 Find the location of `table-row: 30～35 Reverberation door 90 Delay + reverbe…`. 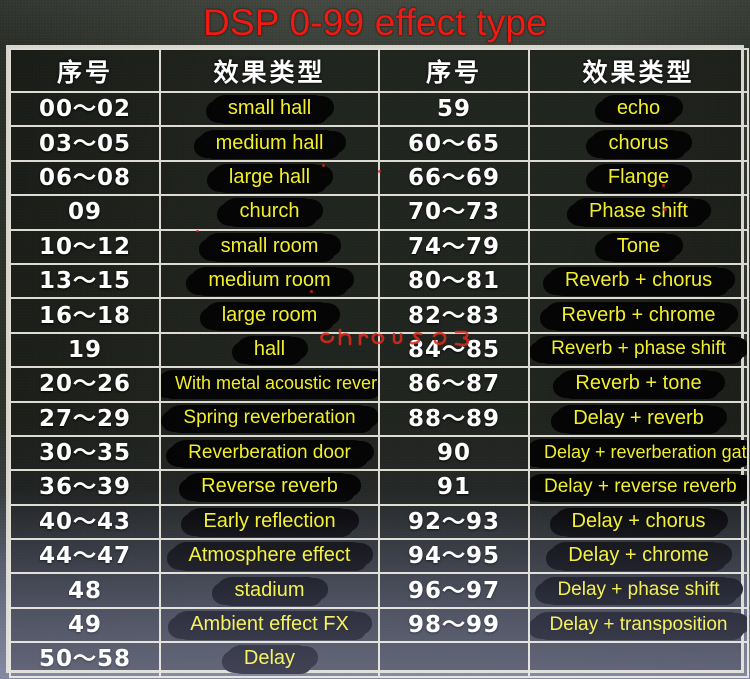

table-row: 30～35 Reverberation door 90 Delay + reverbe… is located at coordinates (379, 453).